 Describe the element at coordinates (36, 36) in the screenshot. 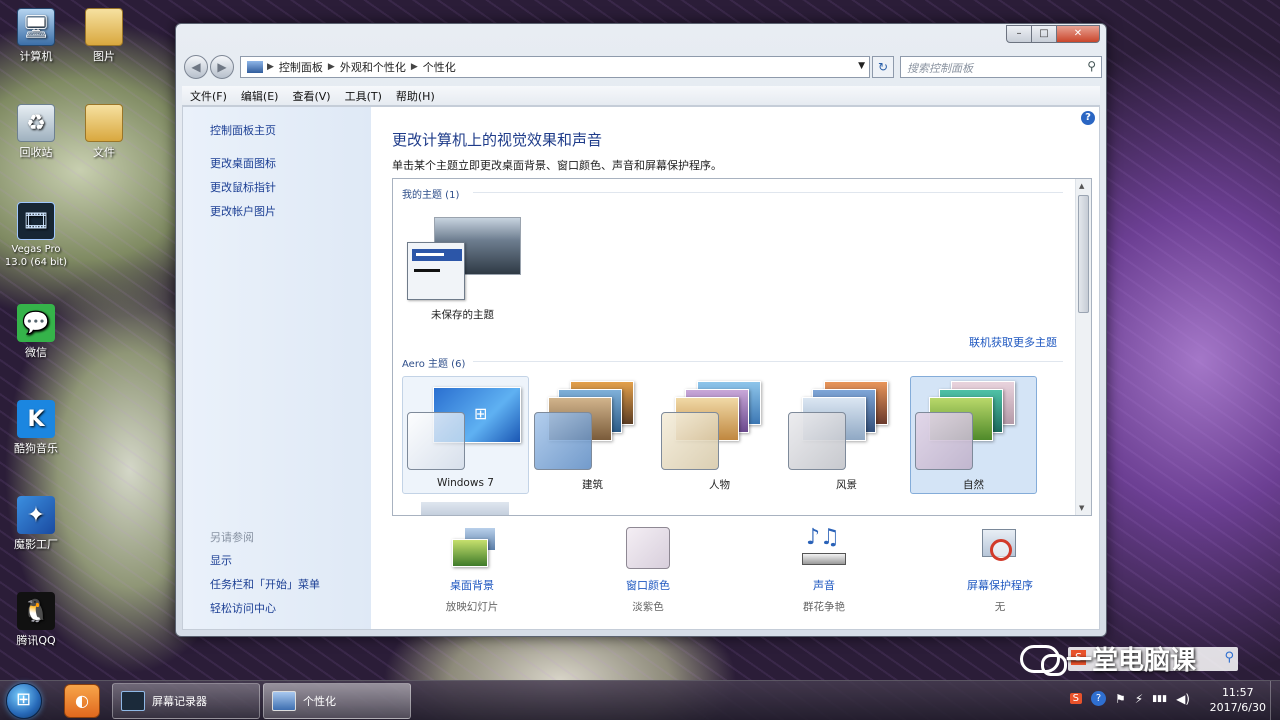

I see `desktop-icon-computer: 🖥 计算机` at that location.